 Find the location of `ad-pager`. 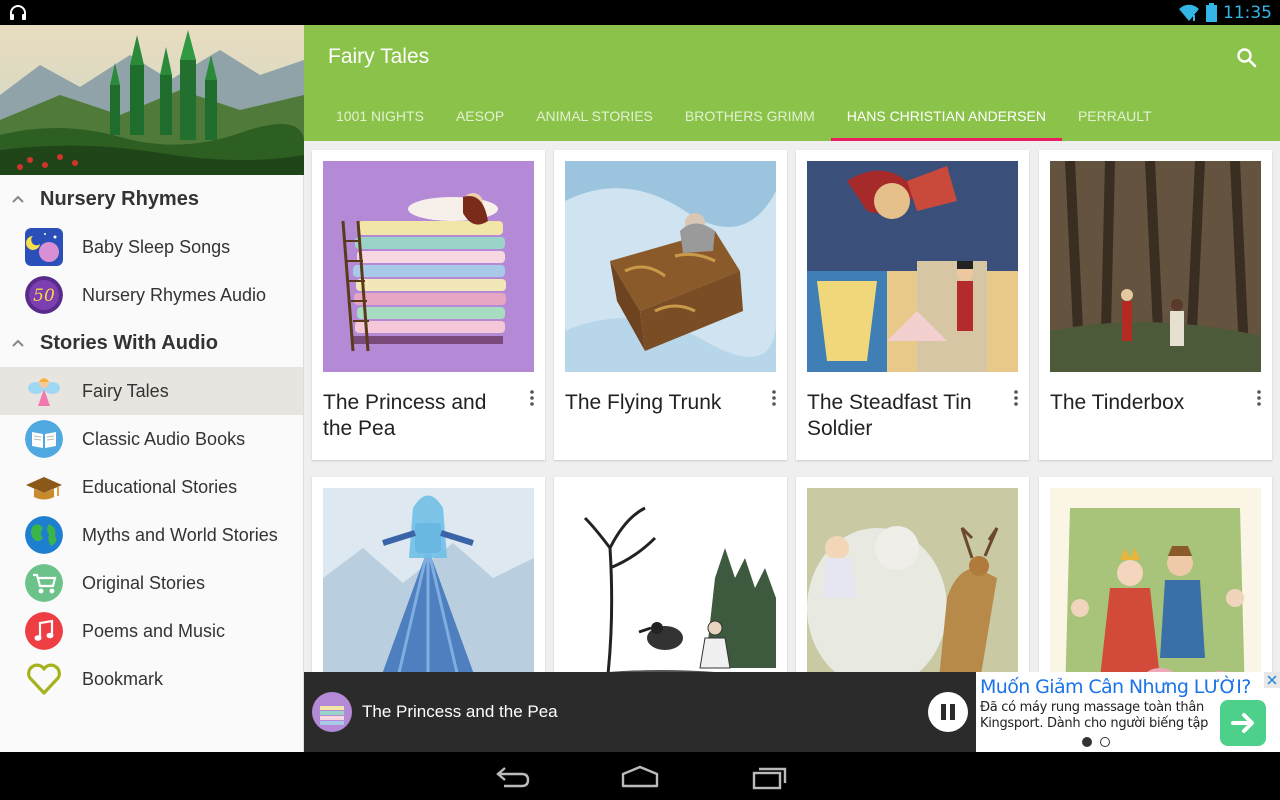

ad-pager is located at coordinates (1096, 742).